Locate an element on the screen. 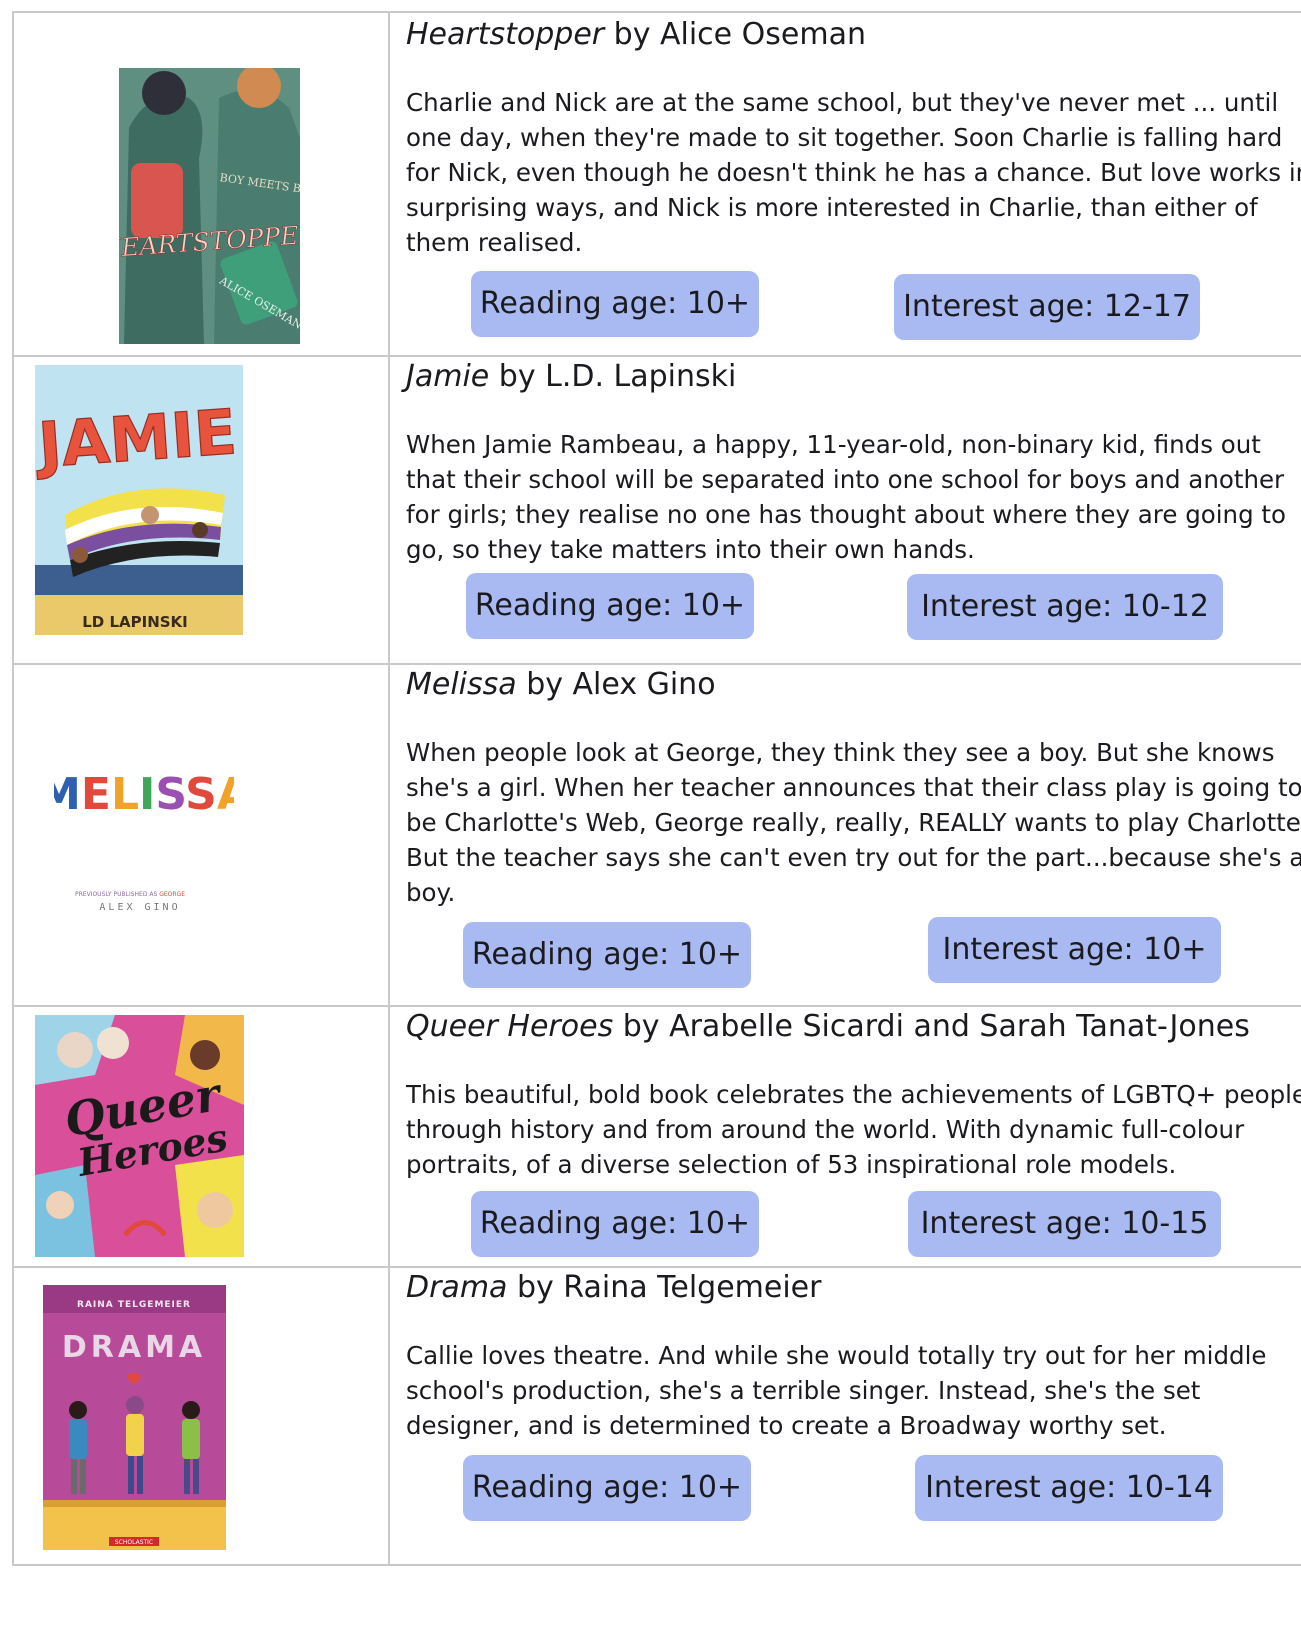 This screenshot has height=1639, width=1301. cover-text-title: DRAMA is located at coordinates (134, 1347).